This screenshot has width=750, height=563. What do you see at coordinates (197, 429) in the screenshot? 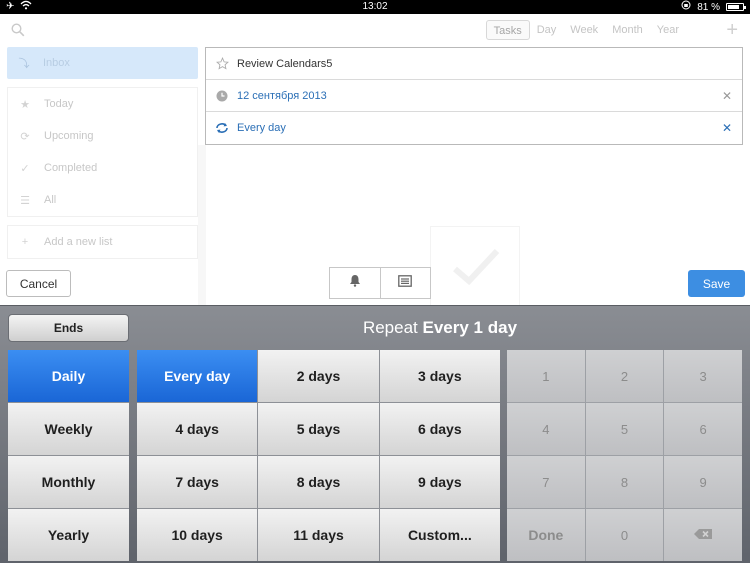
I see `interval-option: 4 days` at bounding box center [197, 429].